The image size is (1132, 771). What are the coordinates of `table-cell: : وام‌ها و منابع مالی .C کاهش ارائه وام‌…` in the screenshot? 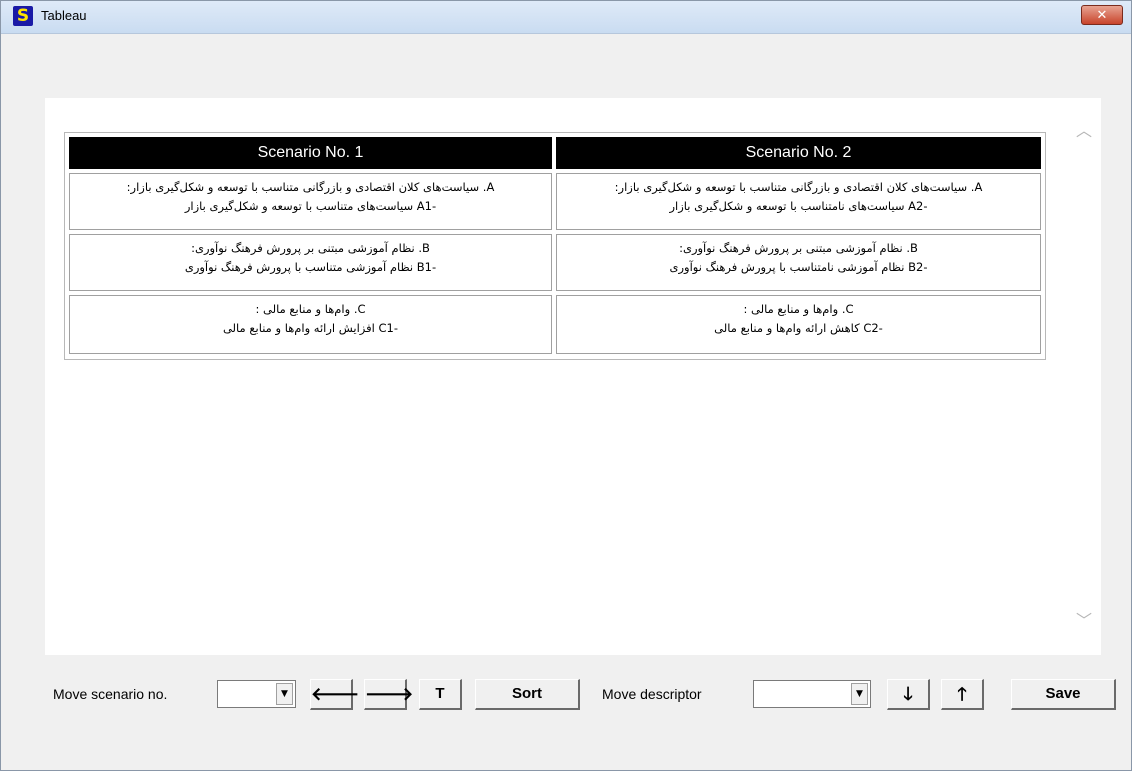 It's located at (798, 324).